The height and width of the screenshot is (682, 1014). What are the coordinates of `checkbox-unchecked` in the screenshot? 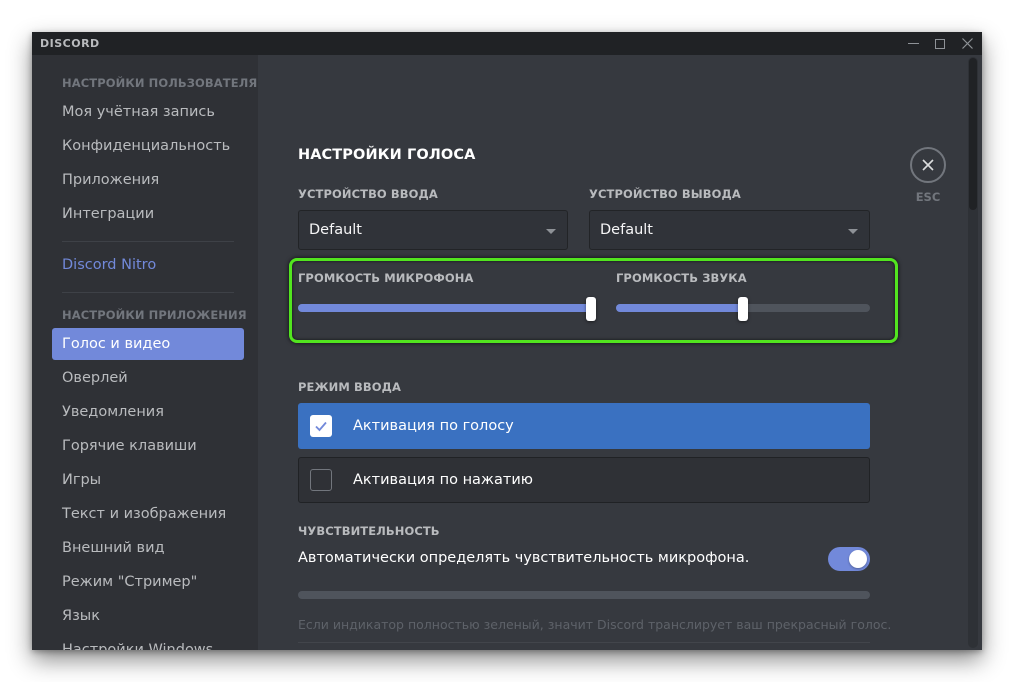 It's located at (321, 480).